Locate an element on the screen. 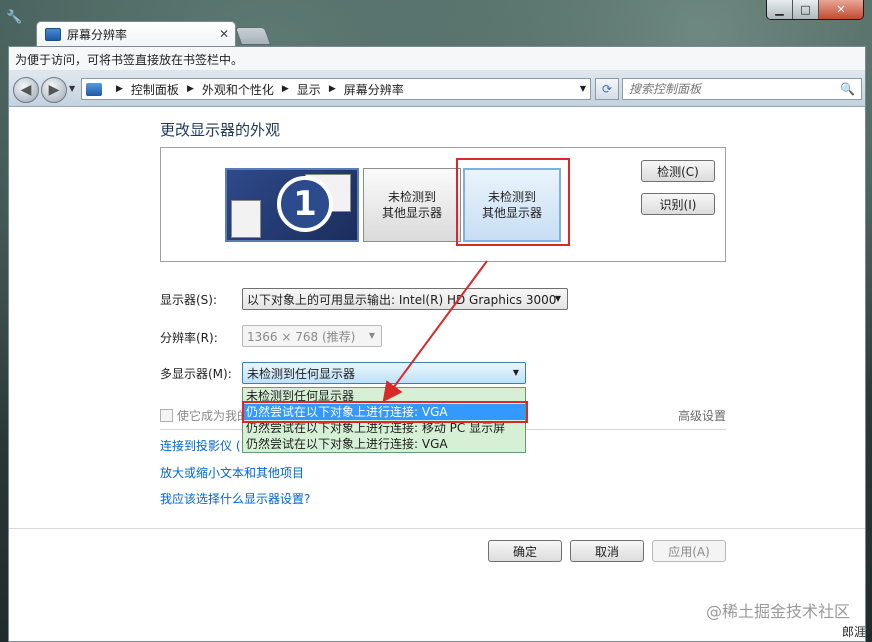 This screenshot has width=872, height=642. monitor-1: 1 is located at coordinates (292, 205).